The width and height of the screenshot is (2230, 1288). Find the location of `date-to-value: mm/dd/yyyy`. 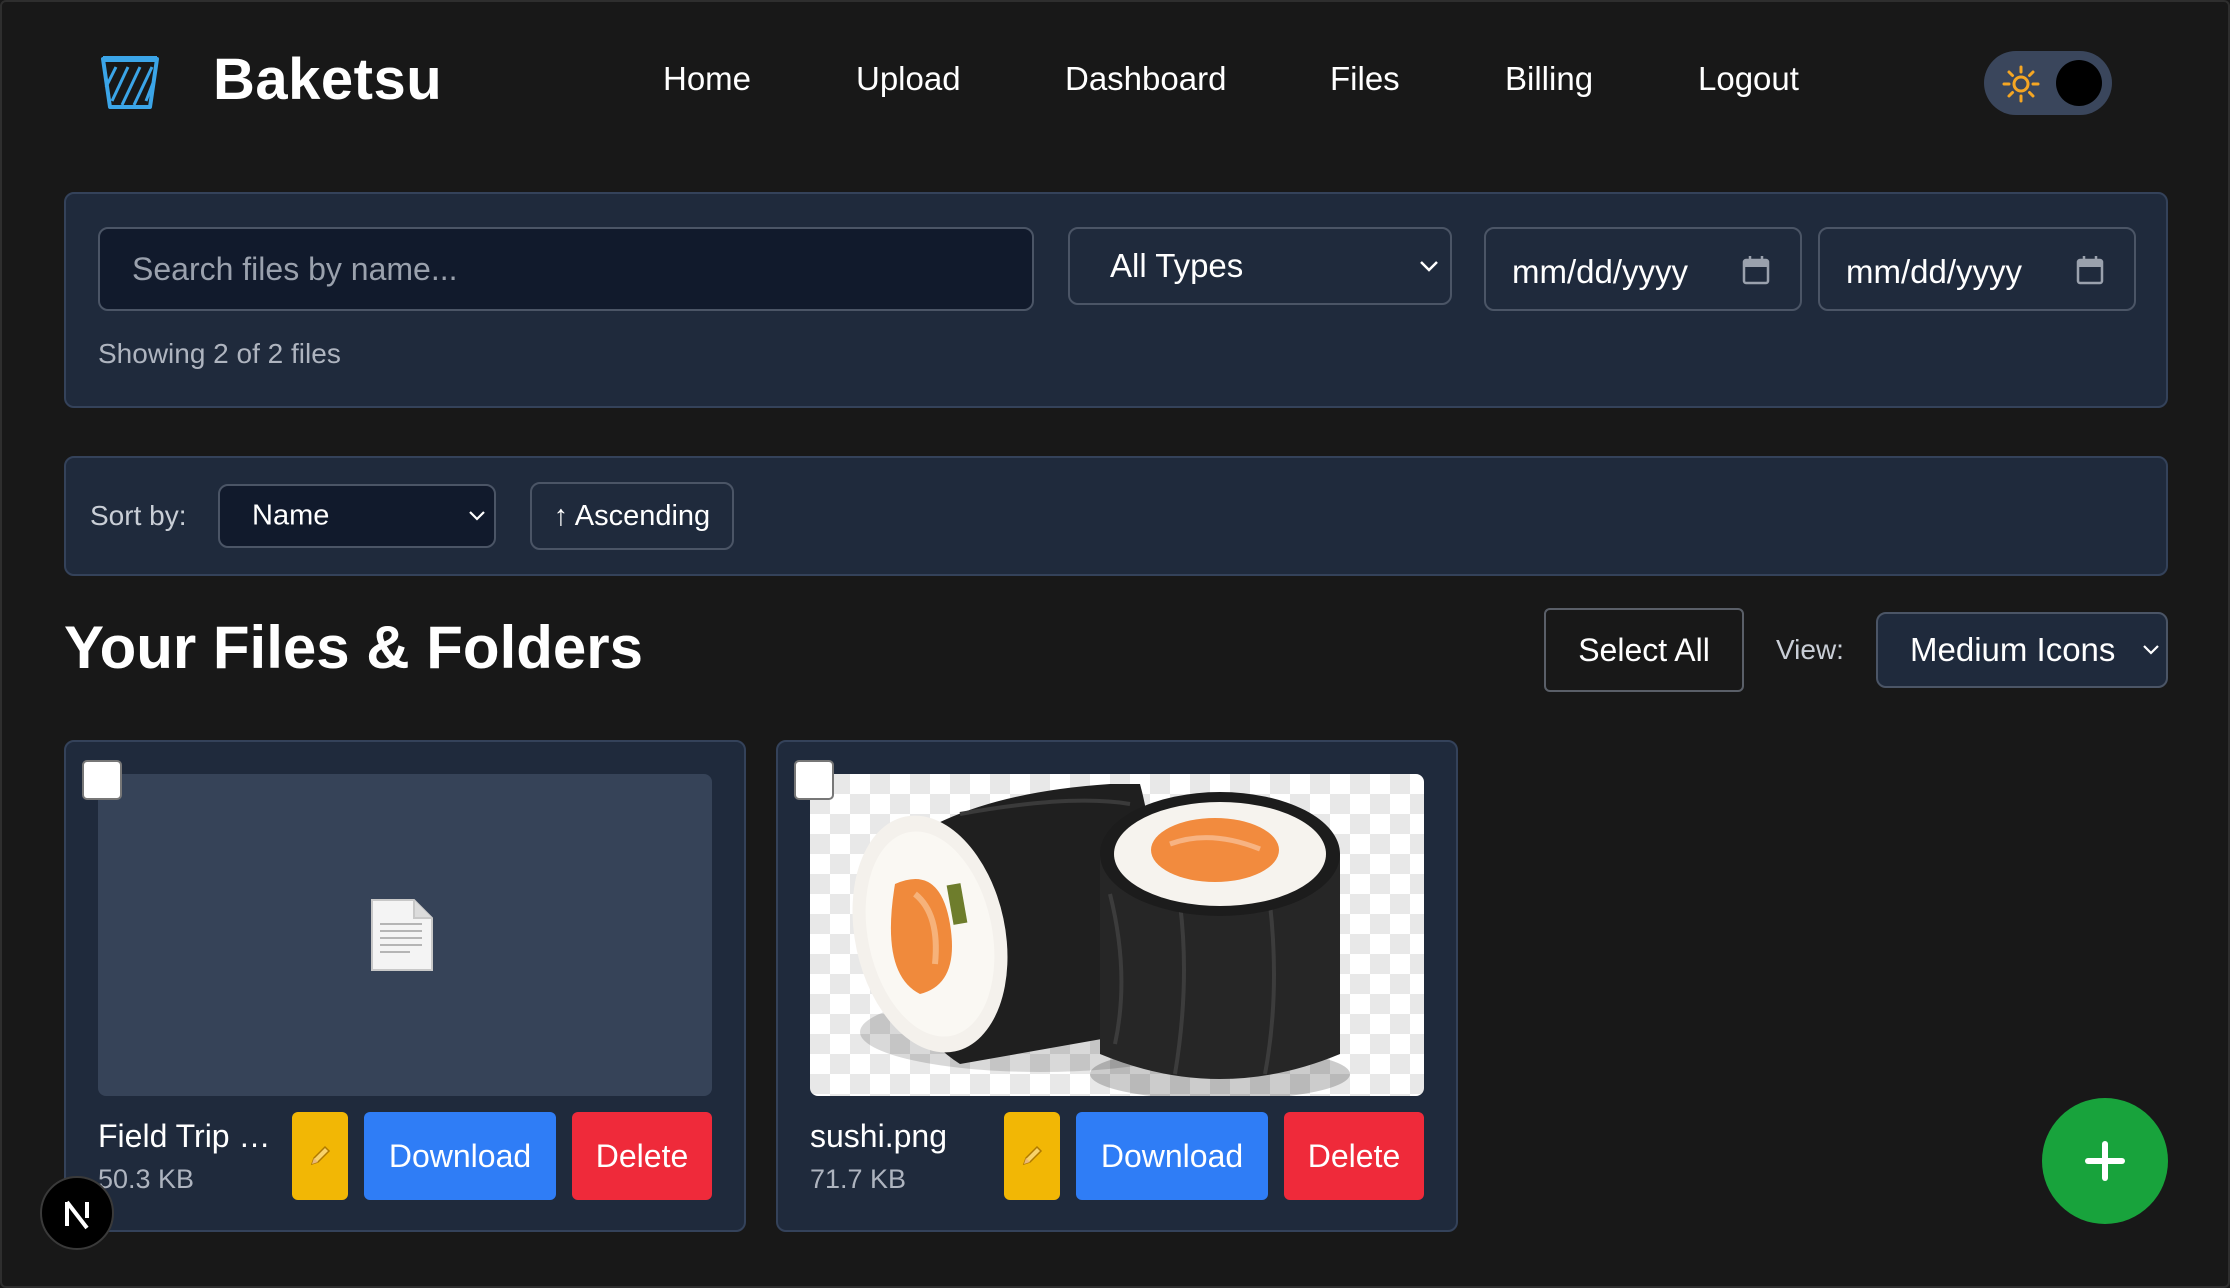

date-to-value: mm/dd/yyyy is located at coordinates (1934, 271).